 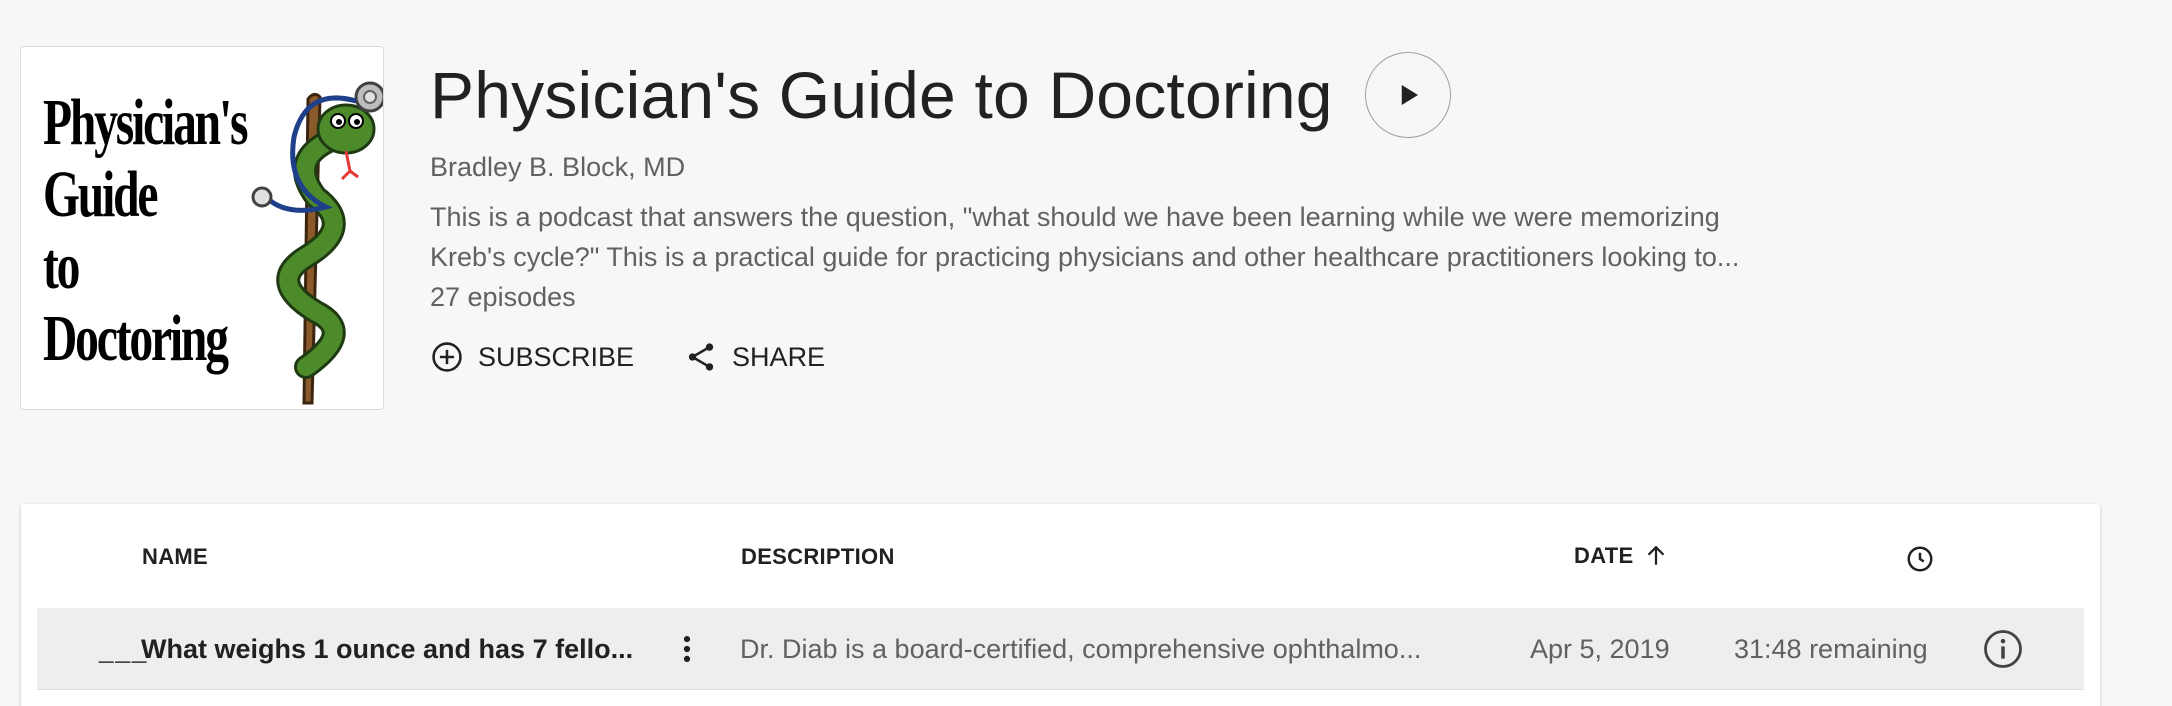 I want to click on info-icon, so click(x=2003, y=649).